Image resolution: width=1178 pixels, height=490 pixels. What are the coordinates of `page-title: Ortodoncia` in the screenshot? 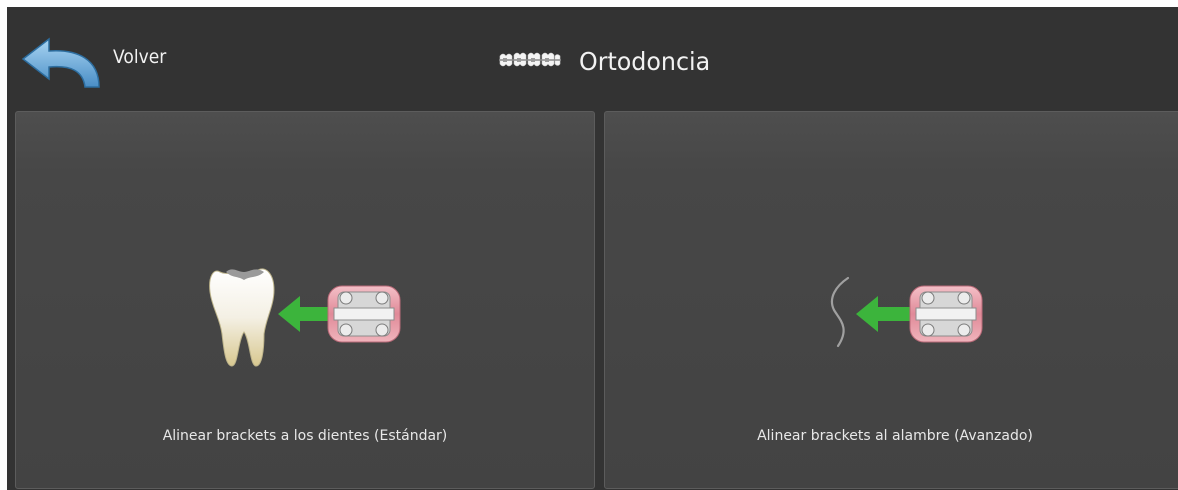 It's located at (645, 61).